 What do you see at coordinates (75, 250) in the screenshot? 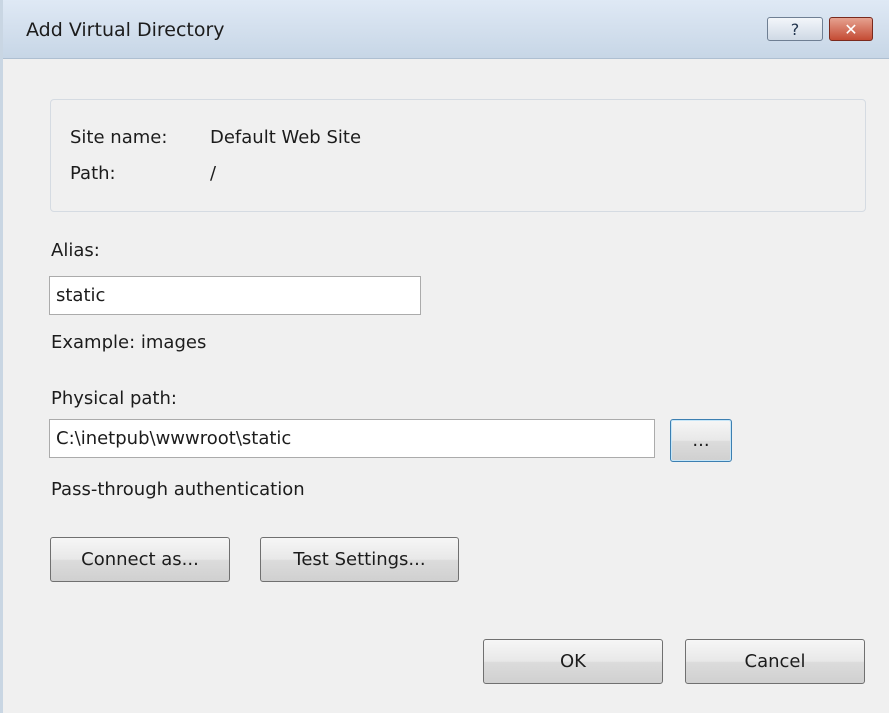
I see `alias-label: Alias:` at bounding box center [75, 250].